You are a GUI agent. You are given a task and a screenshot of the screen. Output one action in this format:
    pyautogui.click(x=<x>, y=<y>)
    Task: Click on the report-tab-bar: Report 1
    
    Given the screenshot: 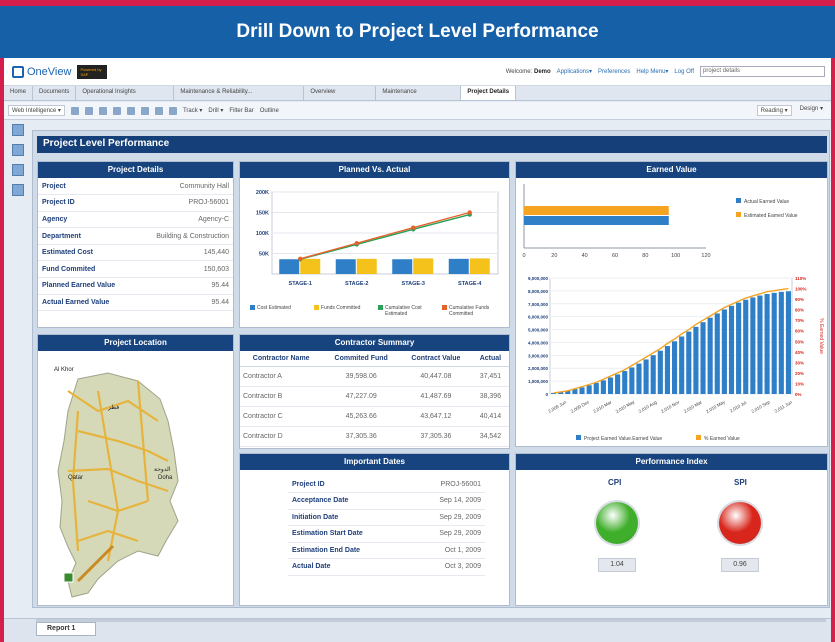 What is the action you would take?
    pyautogui.click(x=417, y=630)
    